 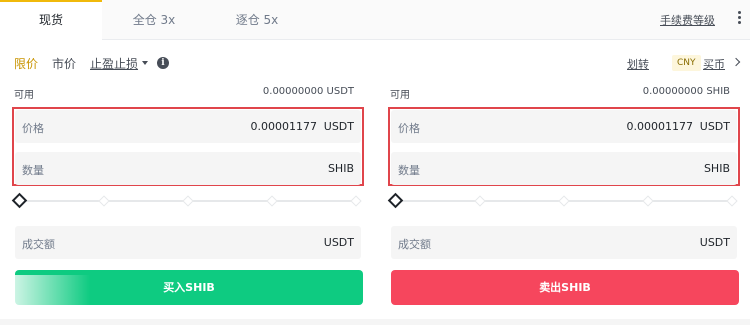 I want to click on order-type-stop-limit: 止盈止损, so click(x=114, y=63).